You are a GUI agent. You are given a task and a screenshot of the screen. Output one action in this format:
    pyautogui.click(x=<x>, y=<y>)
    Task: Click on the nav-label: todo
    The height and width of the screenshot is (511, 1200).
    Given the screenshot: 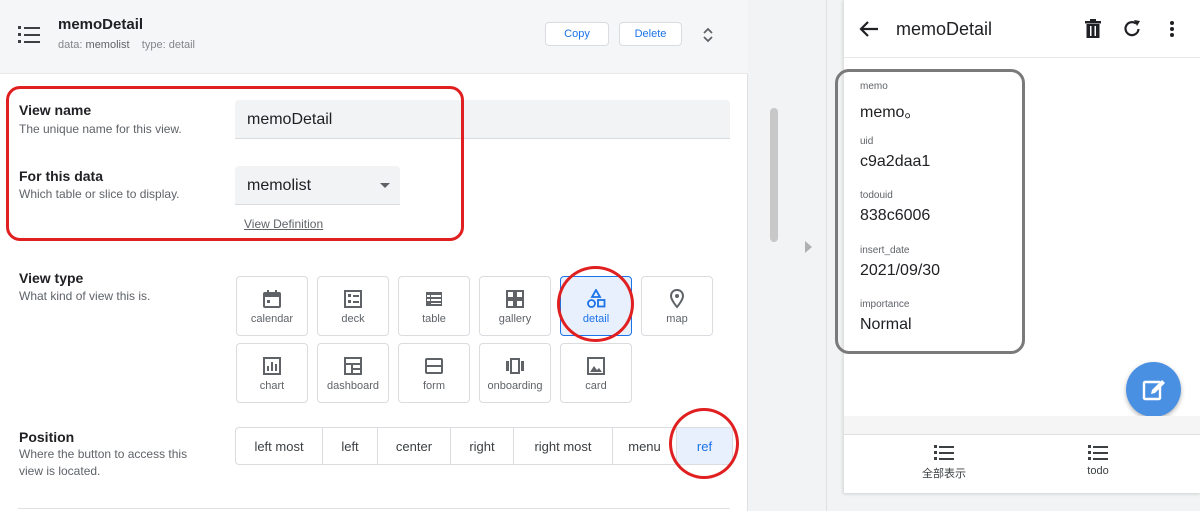 What is the action you would take?
    pyautogui.click(x=1098, y=471)
    